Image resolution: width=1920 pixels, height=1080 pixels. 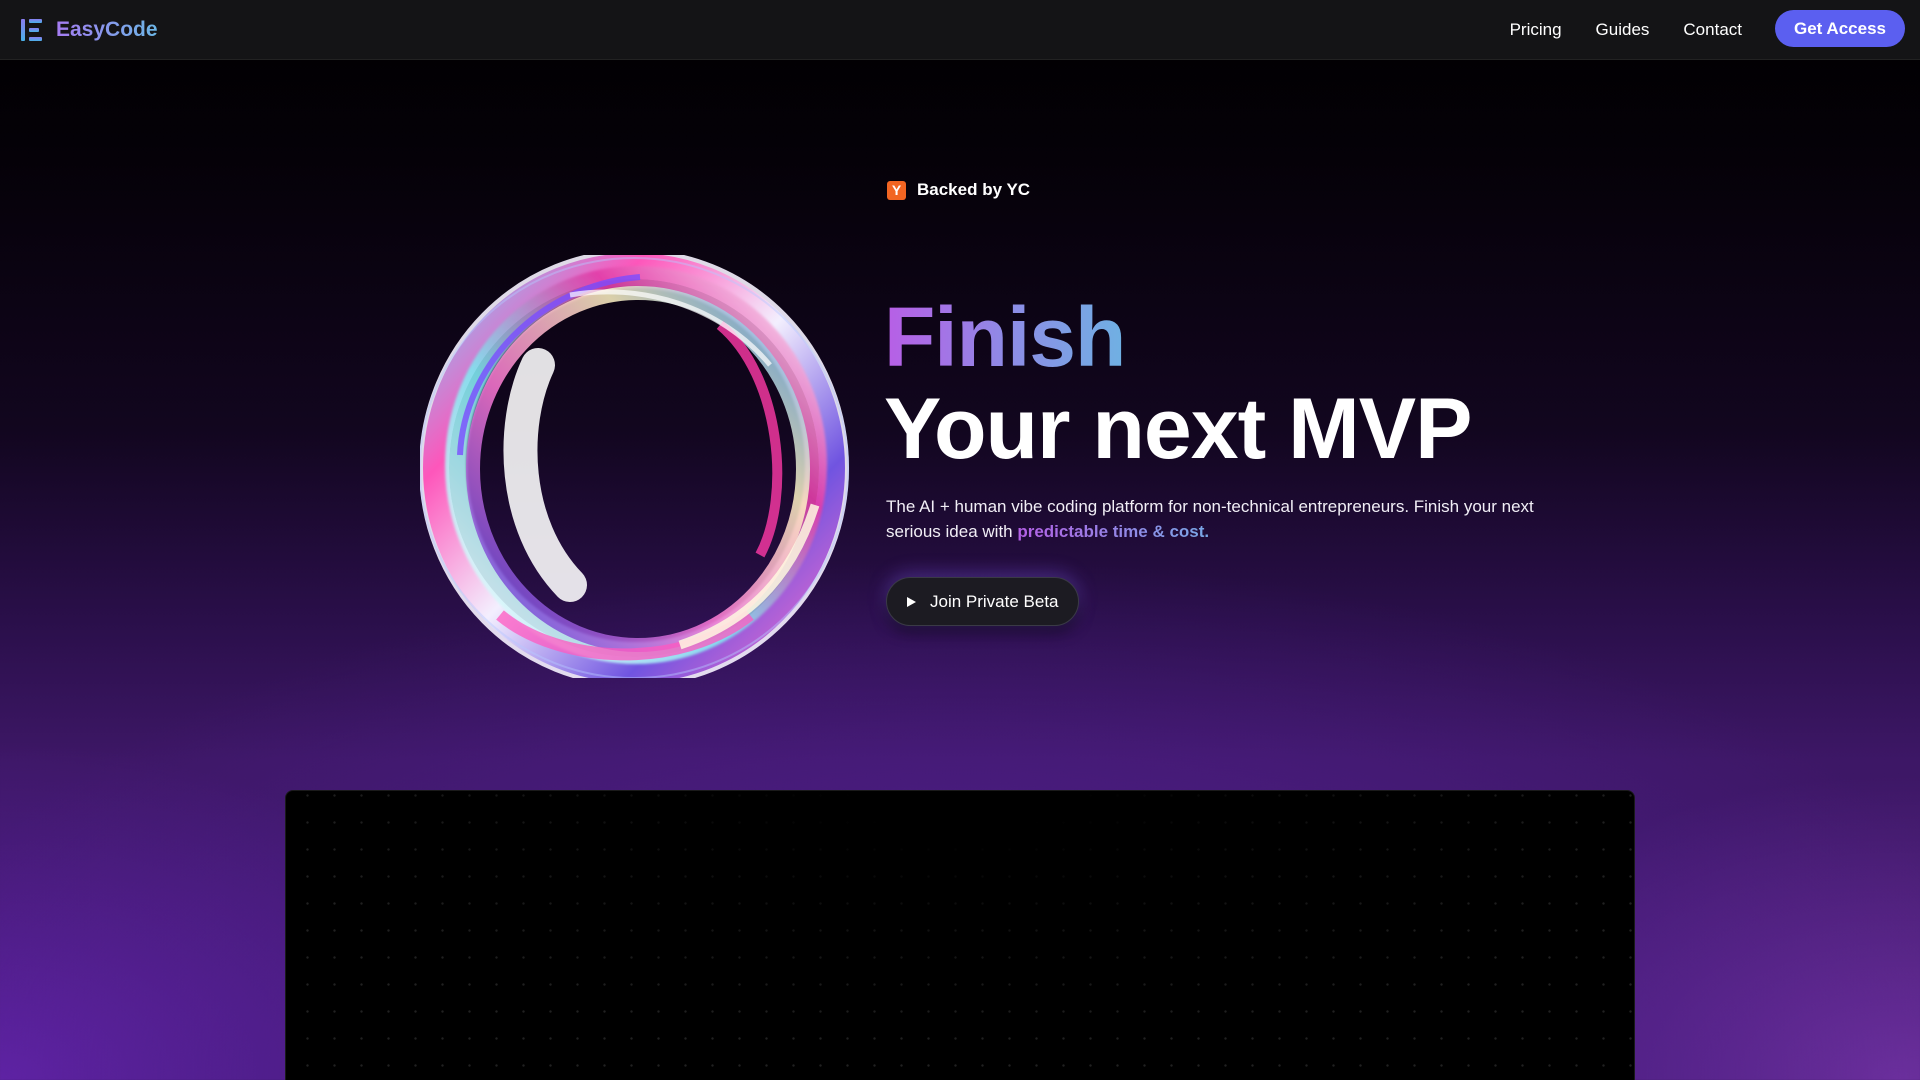 I want to click on join-private-beta-label: Join Private Beta, so click(x=994, y=601).